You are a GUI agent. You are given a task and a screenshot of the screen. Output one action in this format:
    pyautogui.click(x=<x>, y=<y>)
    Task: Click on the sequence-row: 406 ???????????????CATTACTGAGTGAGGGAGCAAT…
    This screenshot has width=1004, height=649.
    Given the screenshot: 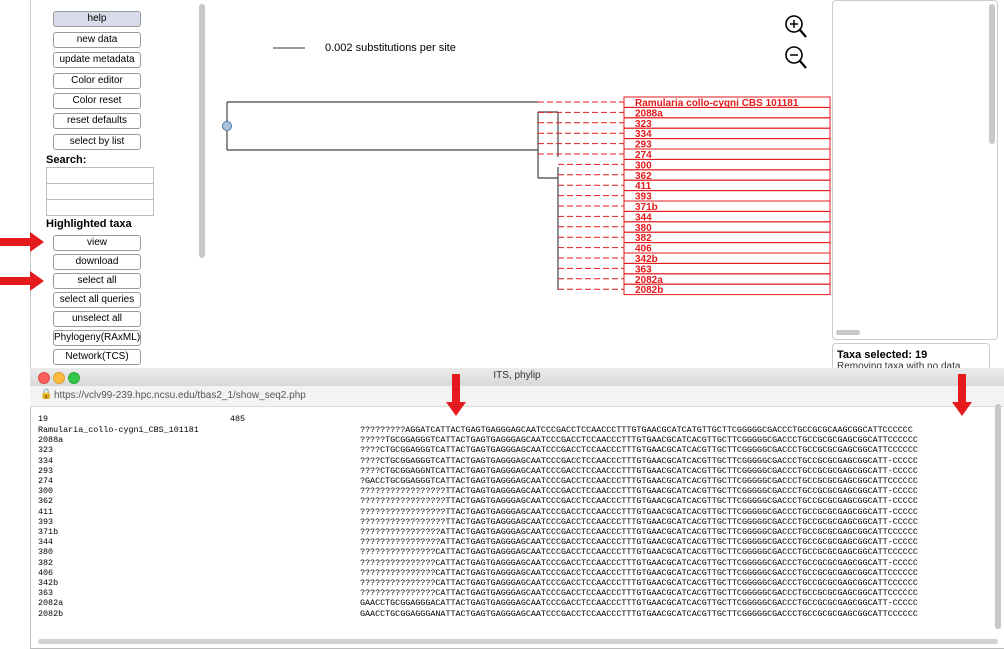 What is the action you would take?
    pyautogui.click(x=518, y=573)
    